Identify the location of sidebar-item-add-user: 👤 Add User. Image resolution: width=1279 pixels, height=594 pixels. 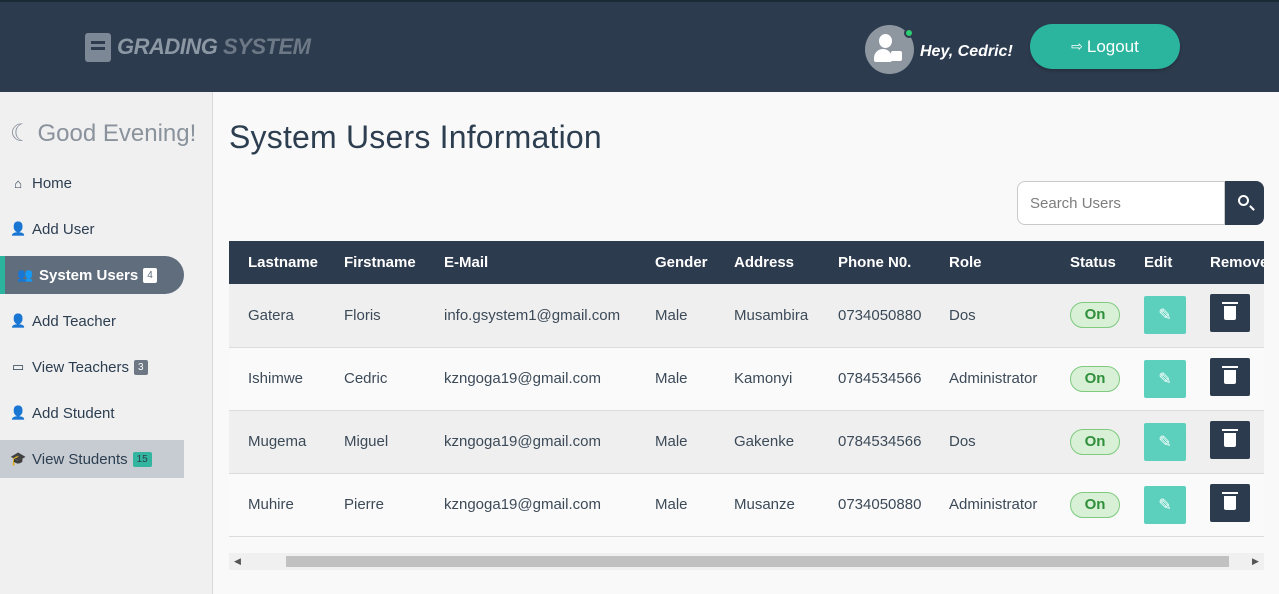
(106, 229).